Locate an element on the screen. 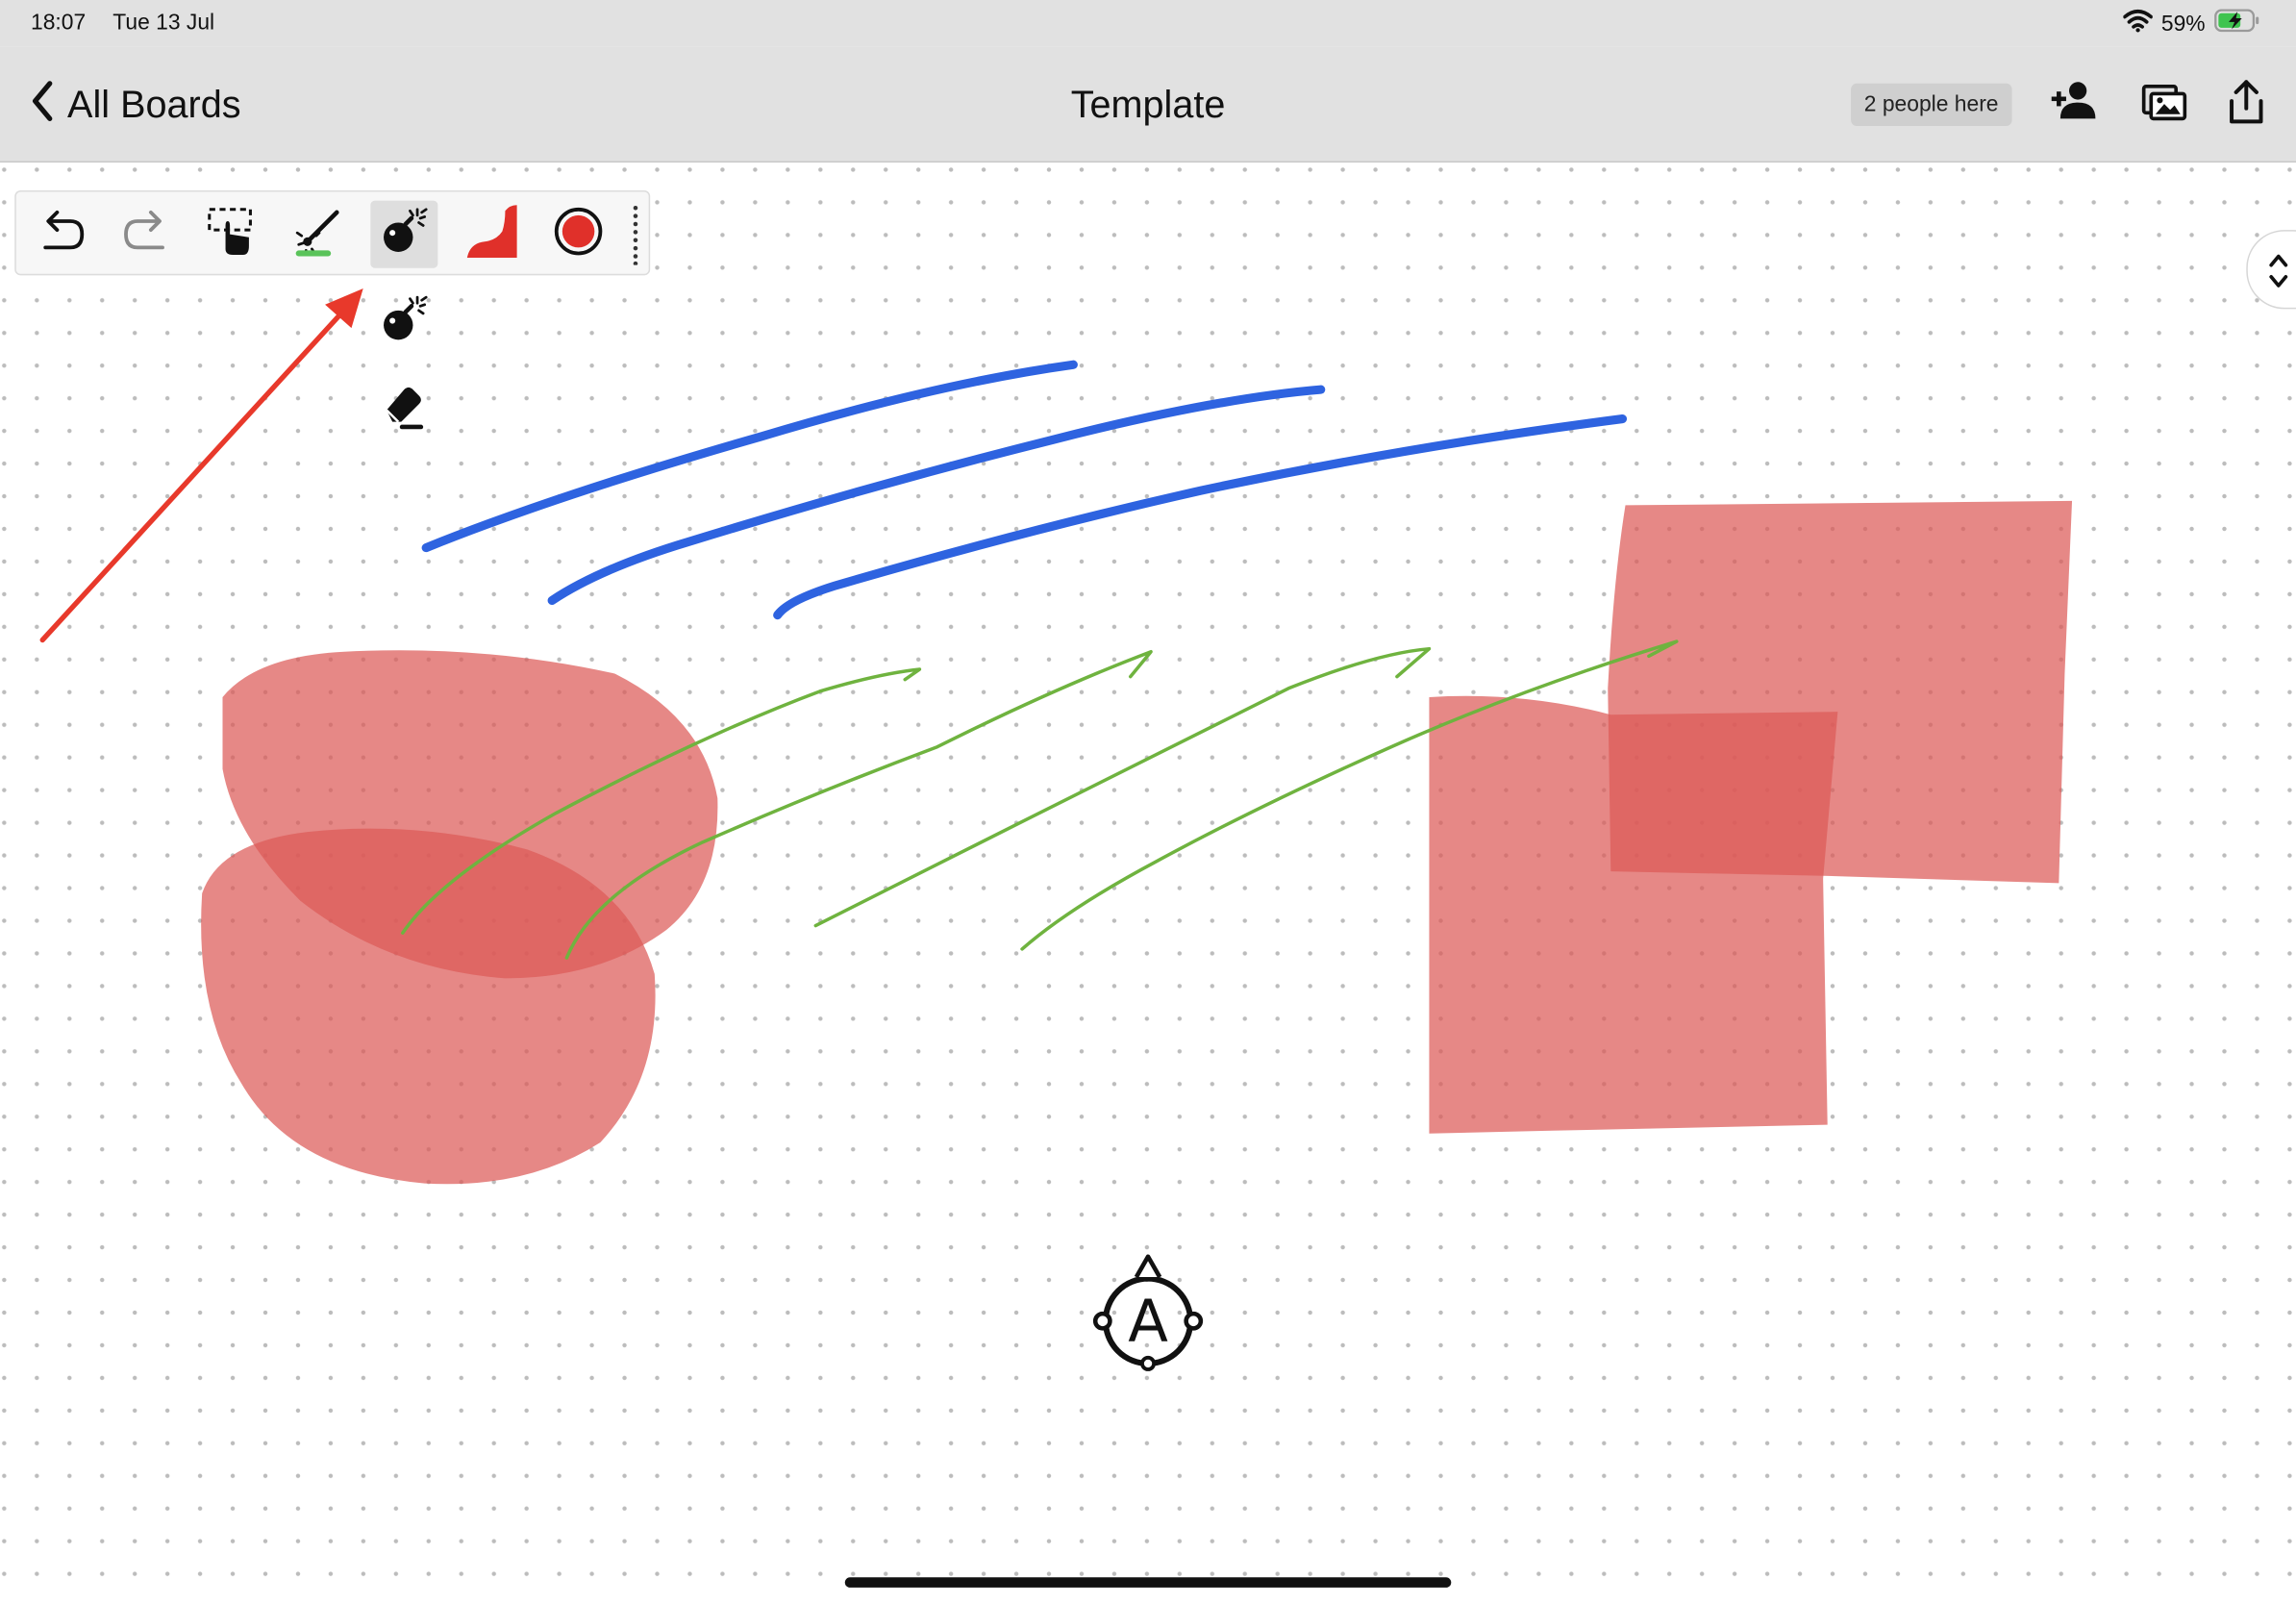 This screenshot has width=2296, height=1604. select-button is located at coordinates (231, 234).